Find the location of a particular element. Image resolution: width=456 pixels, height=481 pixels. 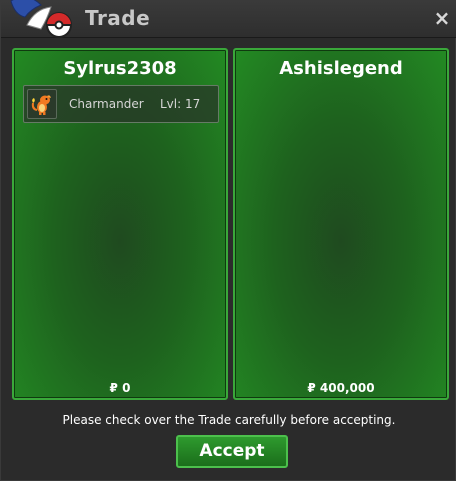

money-offer: ₽ 0 is located at coordinates (120, 388).